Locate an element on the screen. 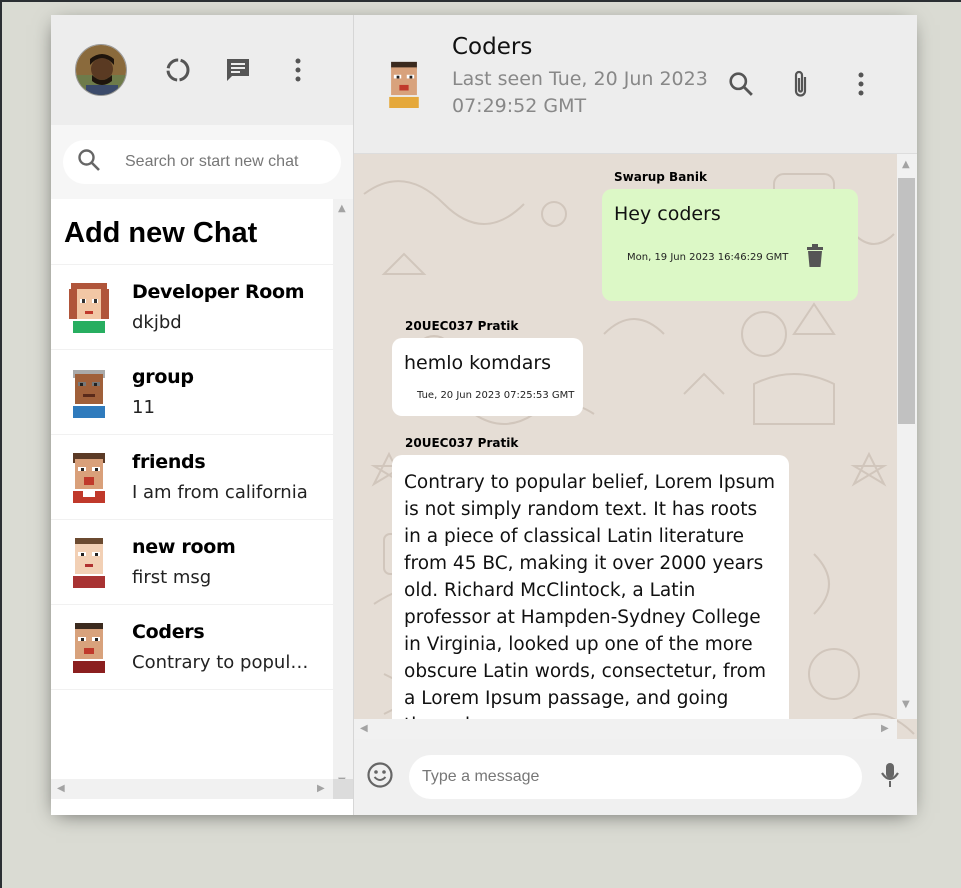 This screenshot has width=961, height=888. scroll-down-arrow-icon: ▼ is located at coordinates (906, 705).